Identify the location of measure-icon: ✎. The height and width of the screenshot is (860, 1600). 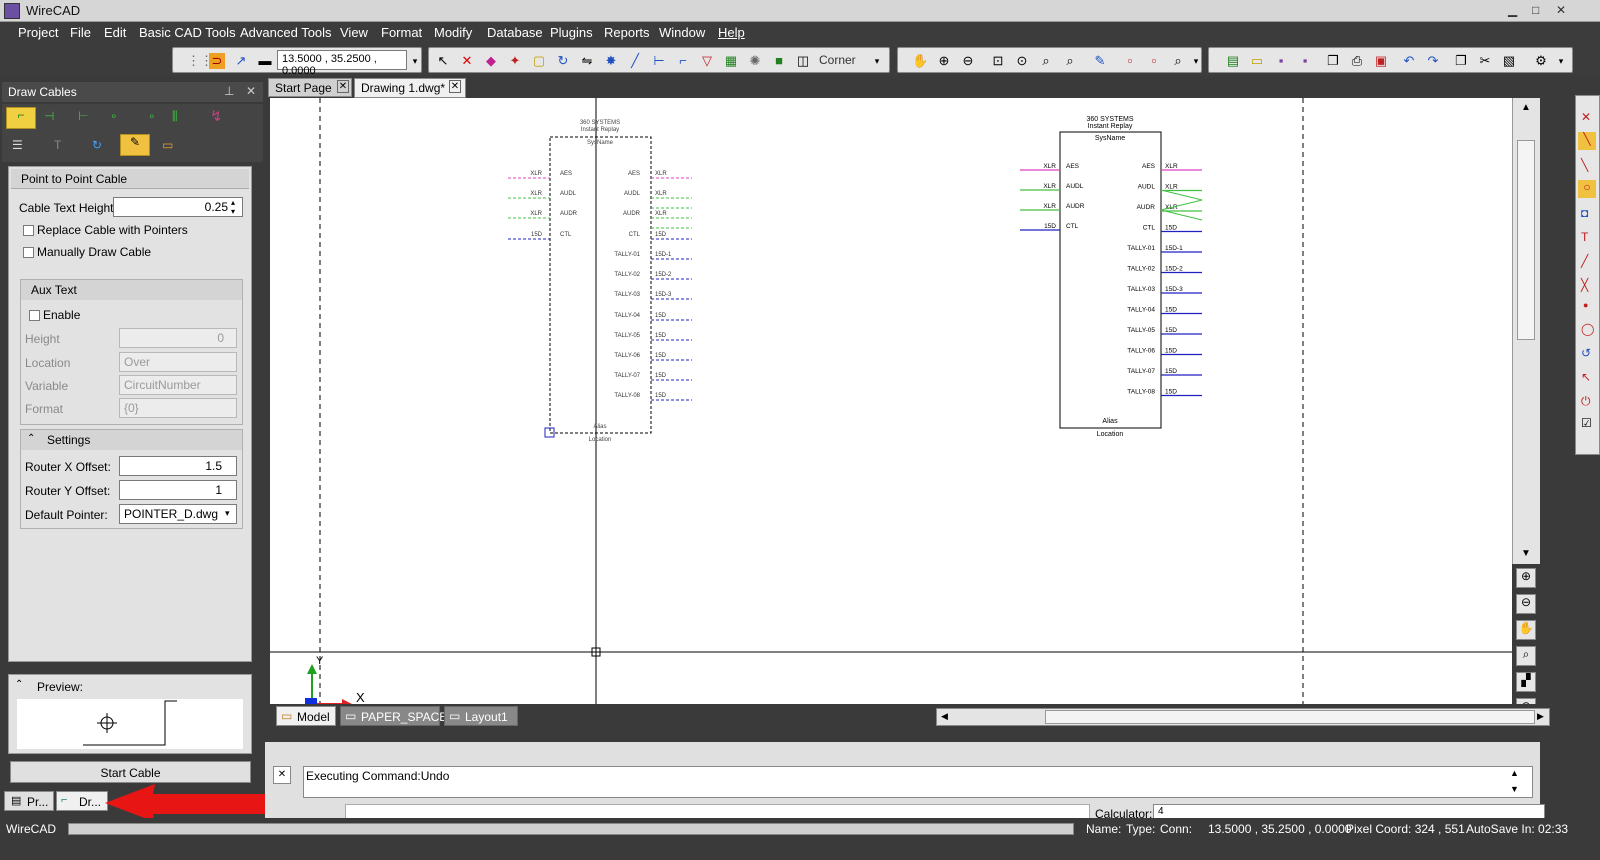
(1100, 61).